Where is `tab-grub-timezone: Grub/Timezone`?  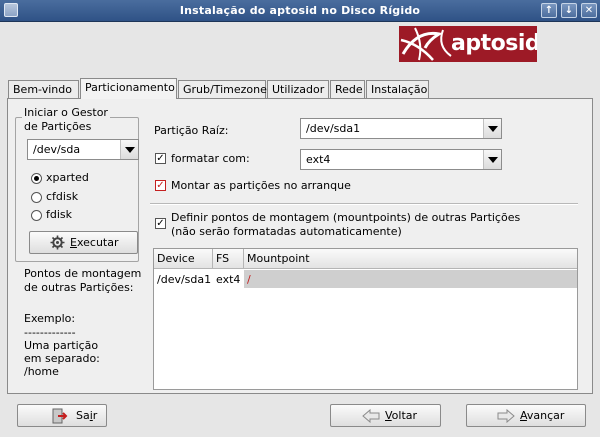
tab-grub-timezone: Grub/Timezone is located at coordinates (222, 89).